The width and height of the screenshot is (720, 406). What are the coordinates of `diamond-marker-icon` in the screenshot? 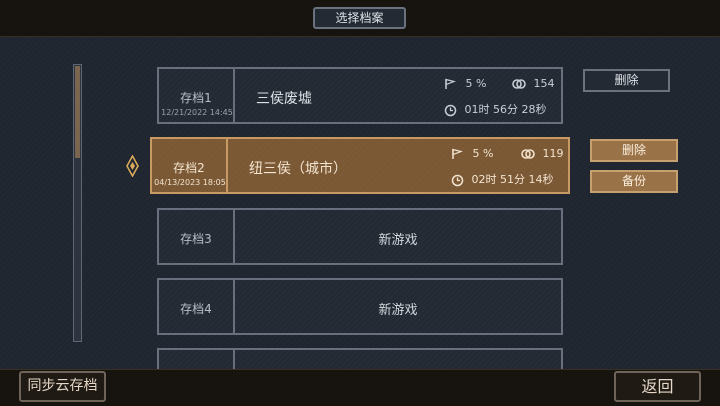 It's located at (132, 166).